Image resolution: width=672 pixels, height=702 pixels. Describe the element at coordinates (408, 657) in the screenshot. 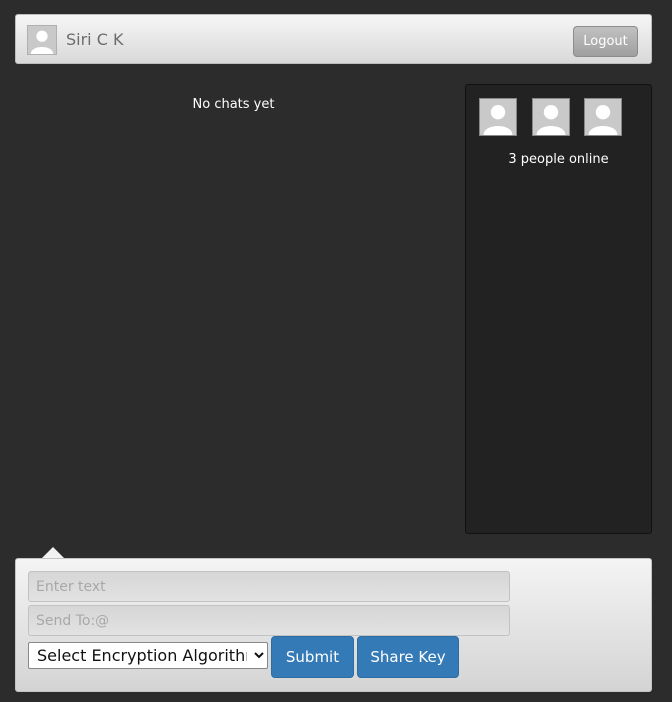

I see `share-key-button: Share Key` at that location.